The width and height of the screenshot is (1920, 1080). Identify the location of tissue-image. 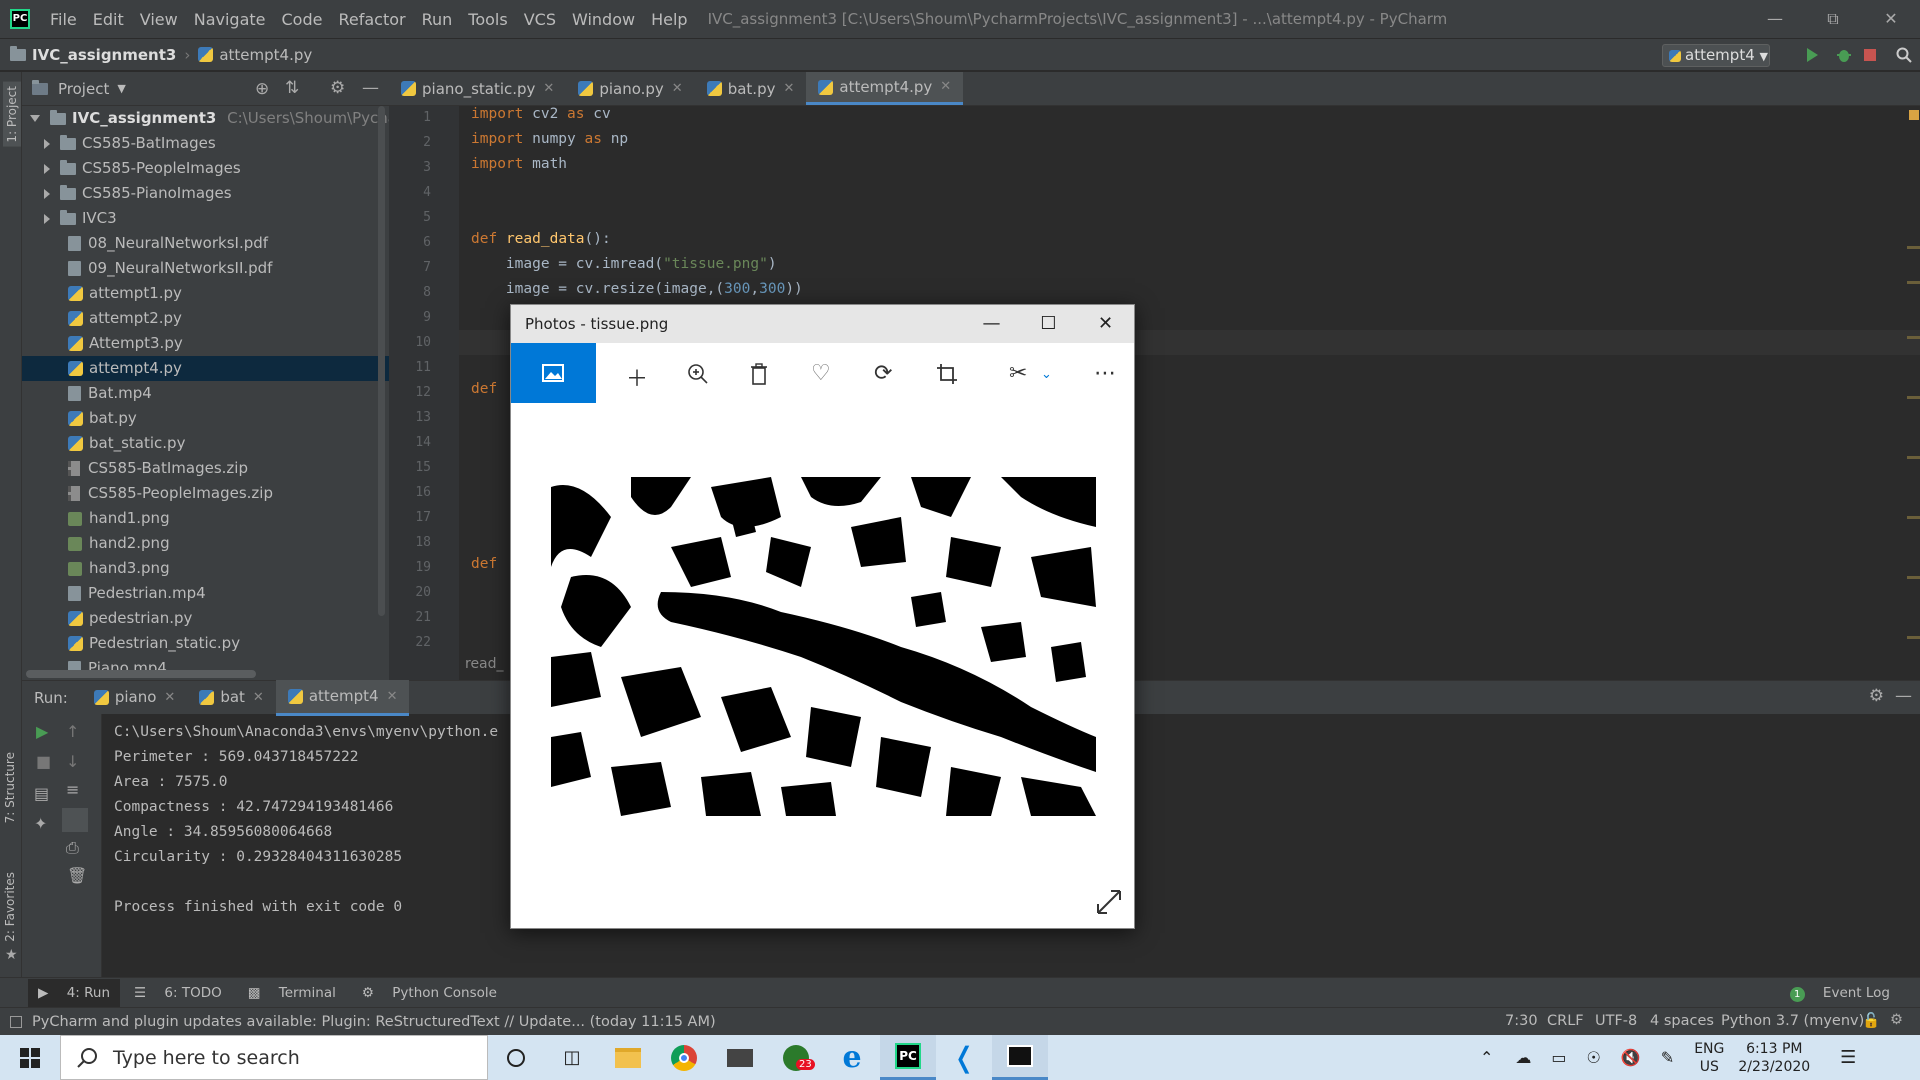
(823, 646).